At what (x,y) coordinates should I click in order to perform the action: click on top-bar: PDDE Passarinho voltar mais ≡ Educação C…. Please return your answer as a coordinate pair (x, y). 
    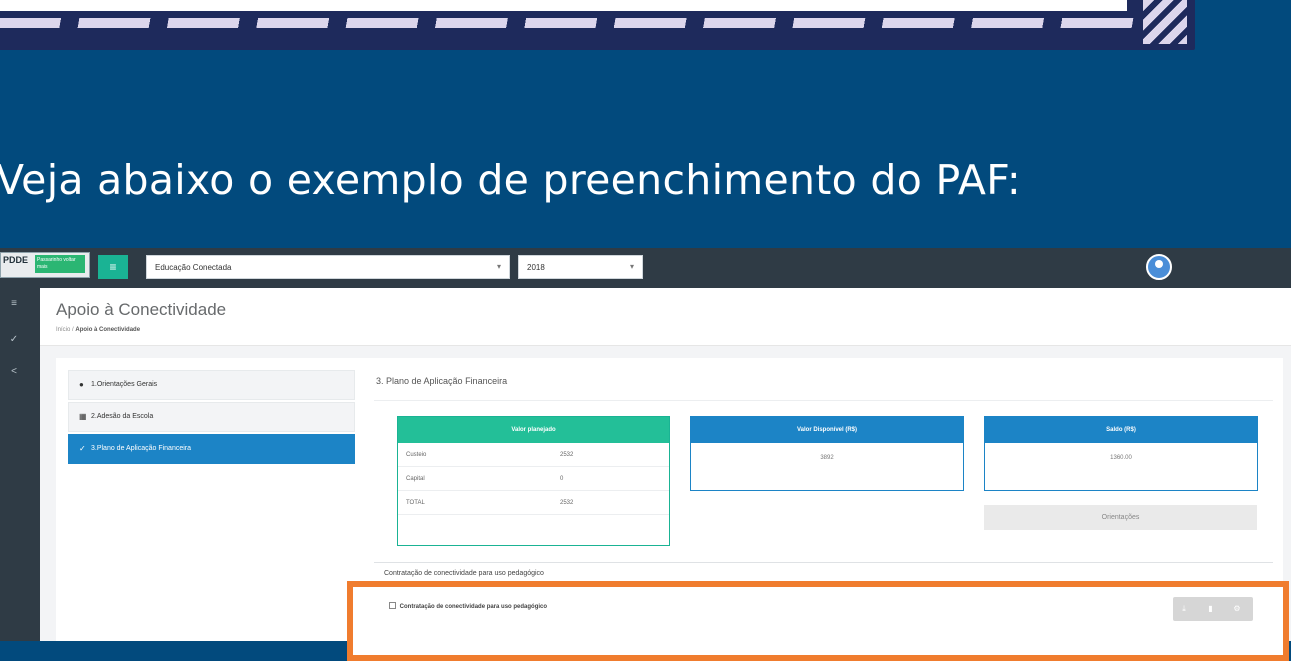
    Looking at the image, I should click on (645, 268).